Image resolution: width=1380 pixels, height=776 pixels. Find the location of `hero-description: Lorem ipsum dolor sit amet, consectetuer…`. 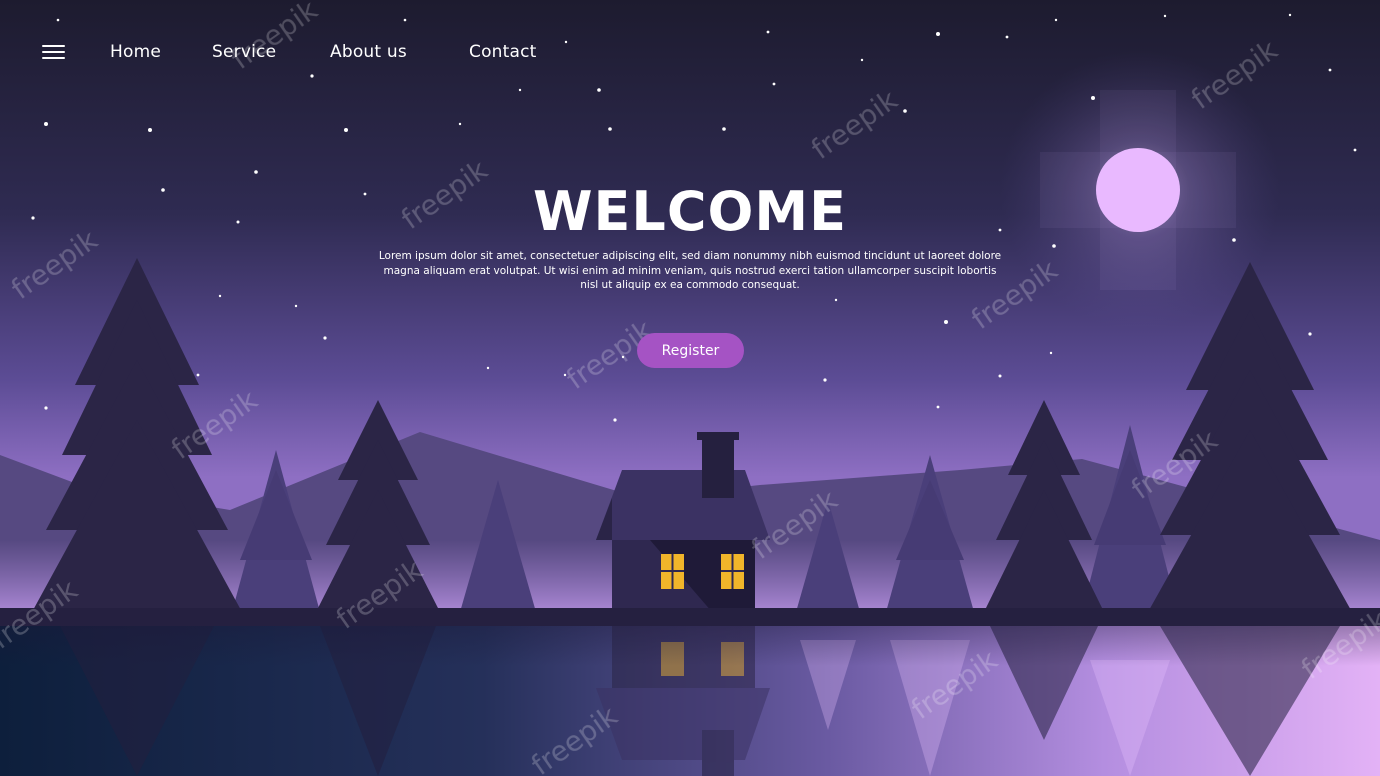

hero-description: Lorem ipsum dolor sit amet, consectetuer… is located at coordinates (690, 271).